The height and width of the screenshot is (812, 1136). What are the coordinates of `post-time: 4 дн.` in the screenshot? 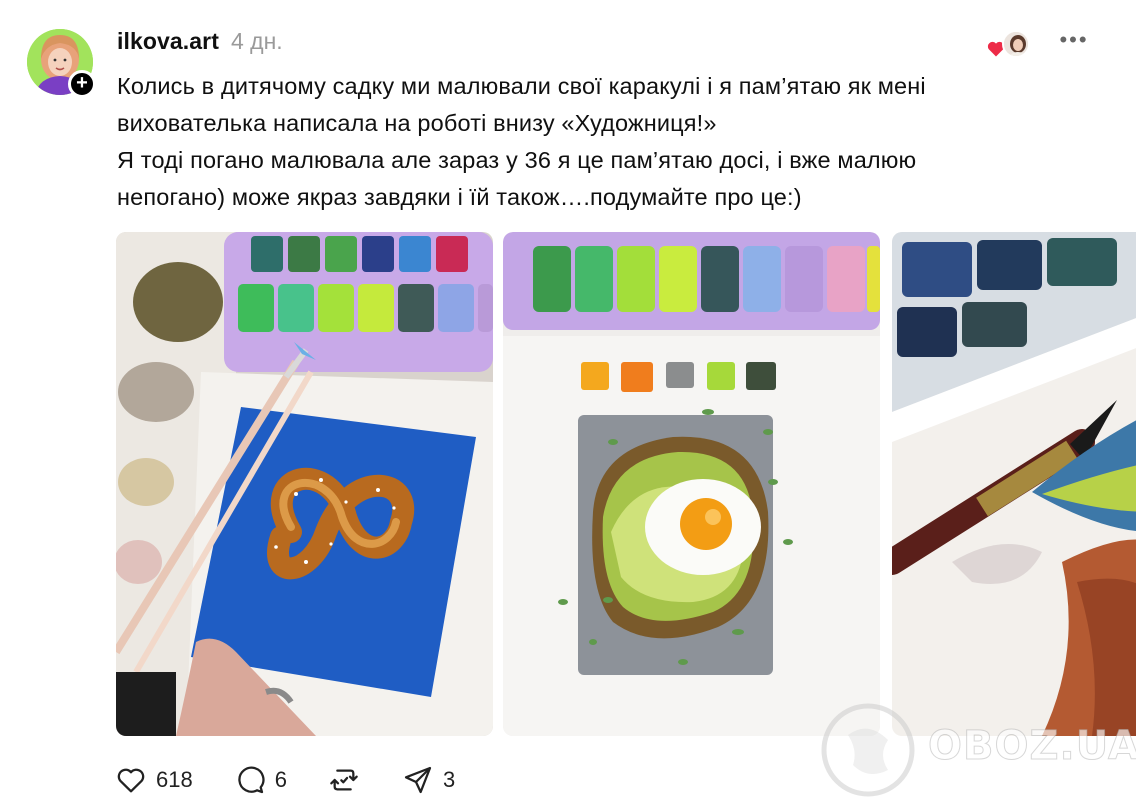 It's located at (257, 41).